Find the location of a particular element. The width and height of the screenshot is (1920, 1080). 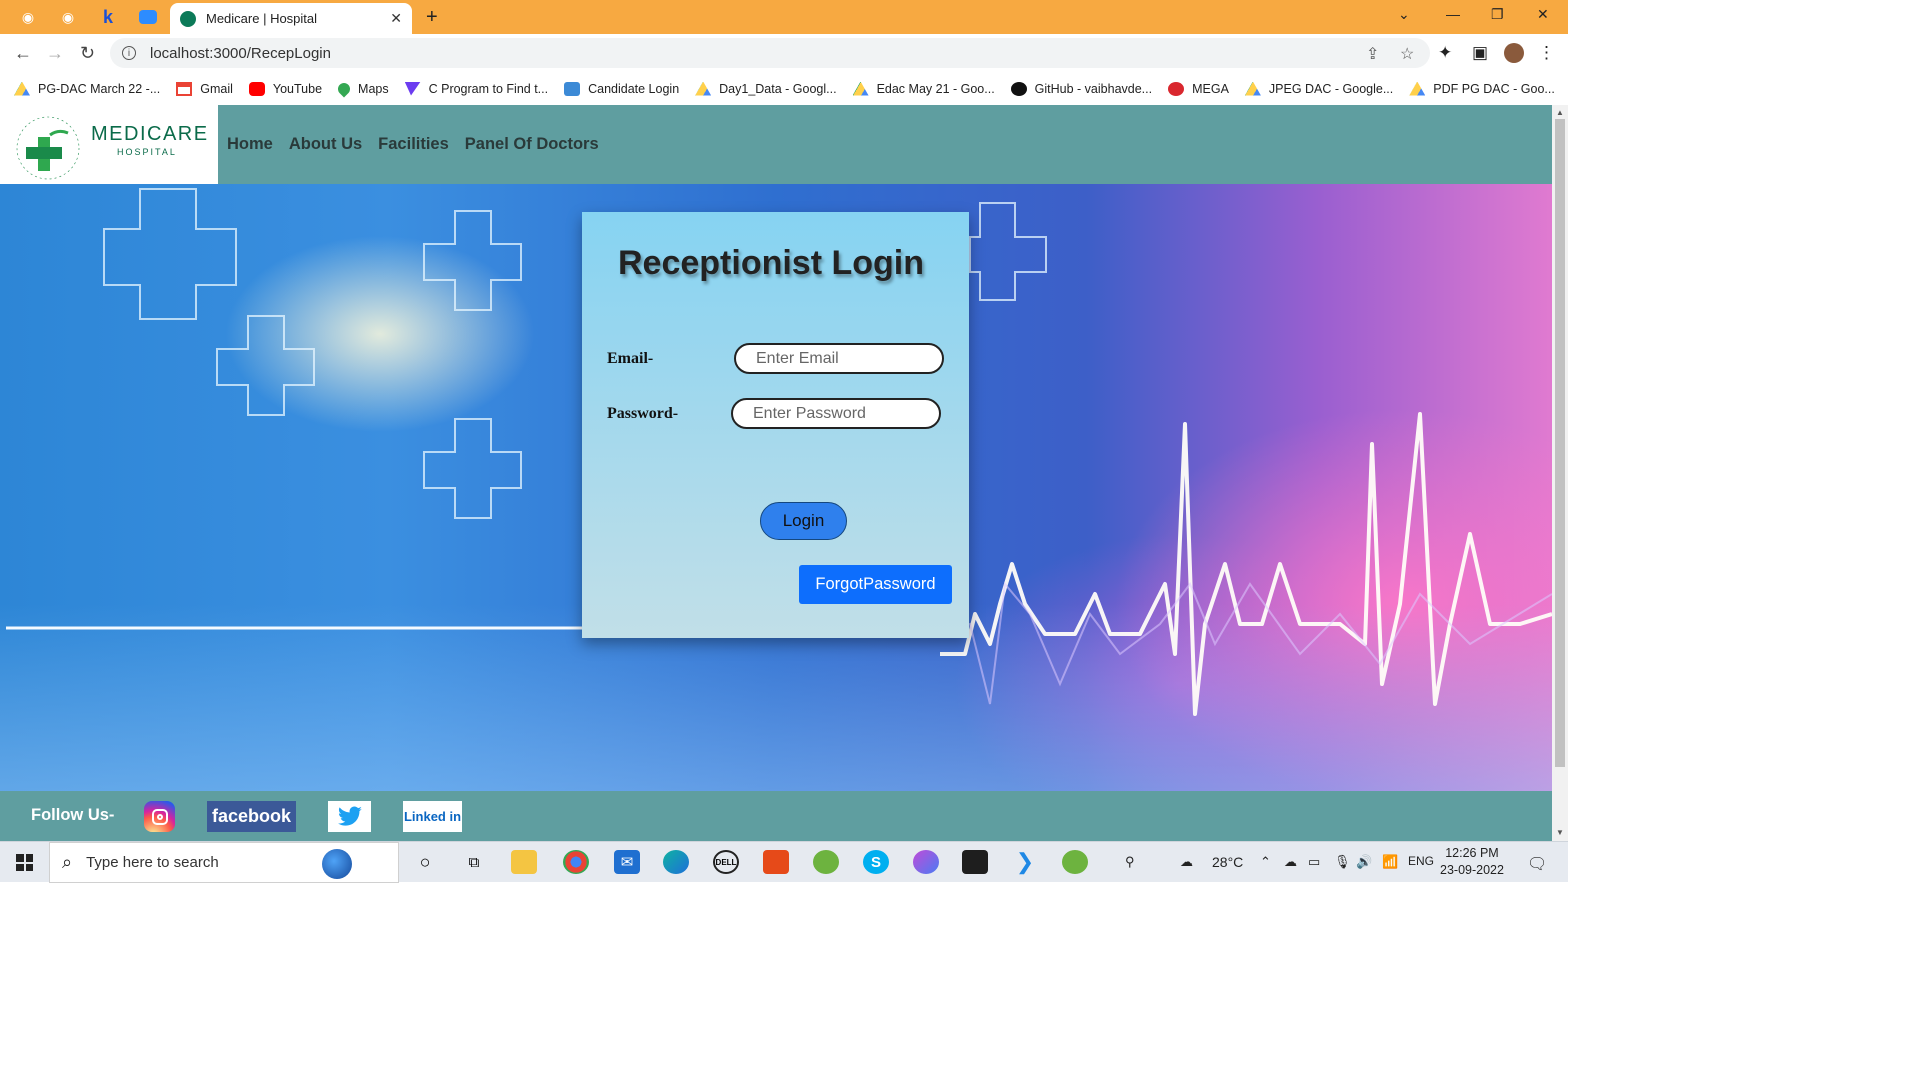

taskbar-clock: 12:26 PM 23-09-2022 is located at coordinates (1472, 862).